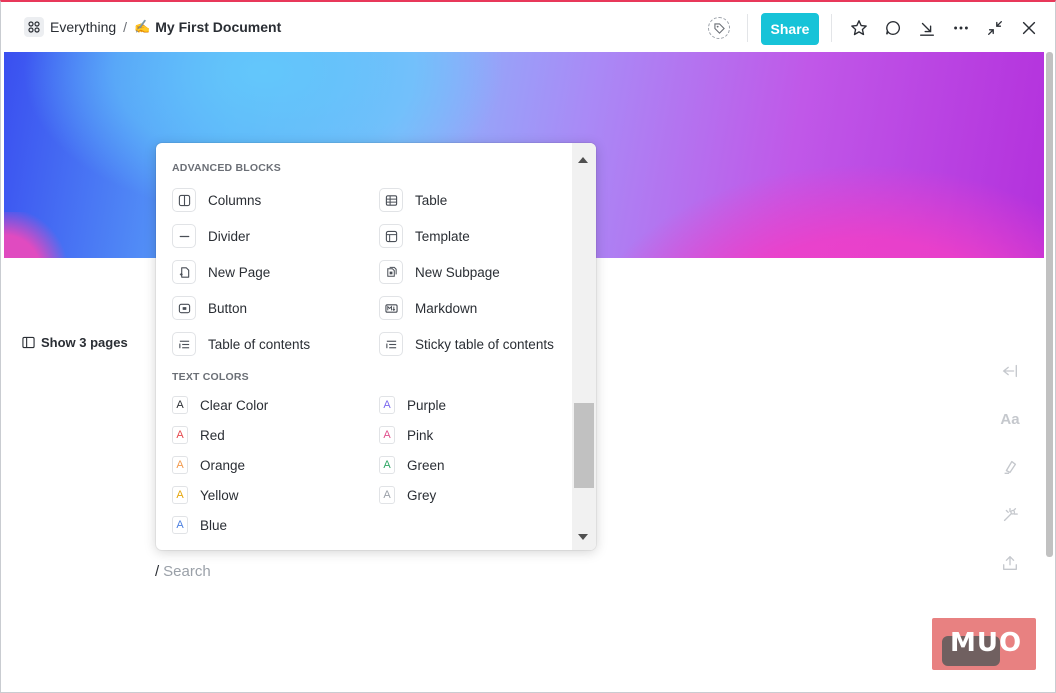 The height and width of the screenshot is (693, 1056). I want to click on space-grid-icon, so click(34, 27).